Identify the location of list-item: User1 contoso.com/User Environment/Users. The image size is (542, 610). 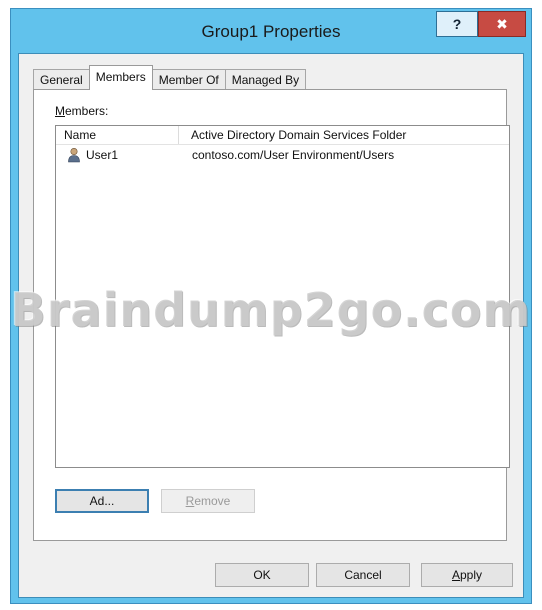
(282, 155).